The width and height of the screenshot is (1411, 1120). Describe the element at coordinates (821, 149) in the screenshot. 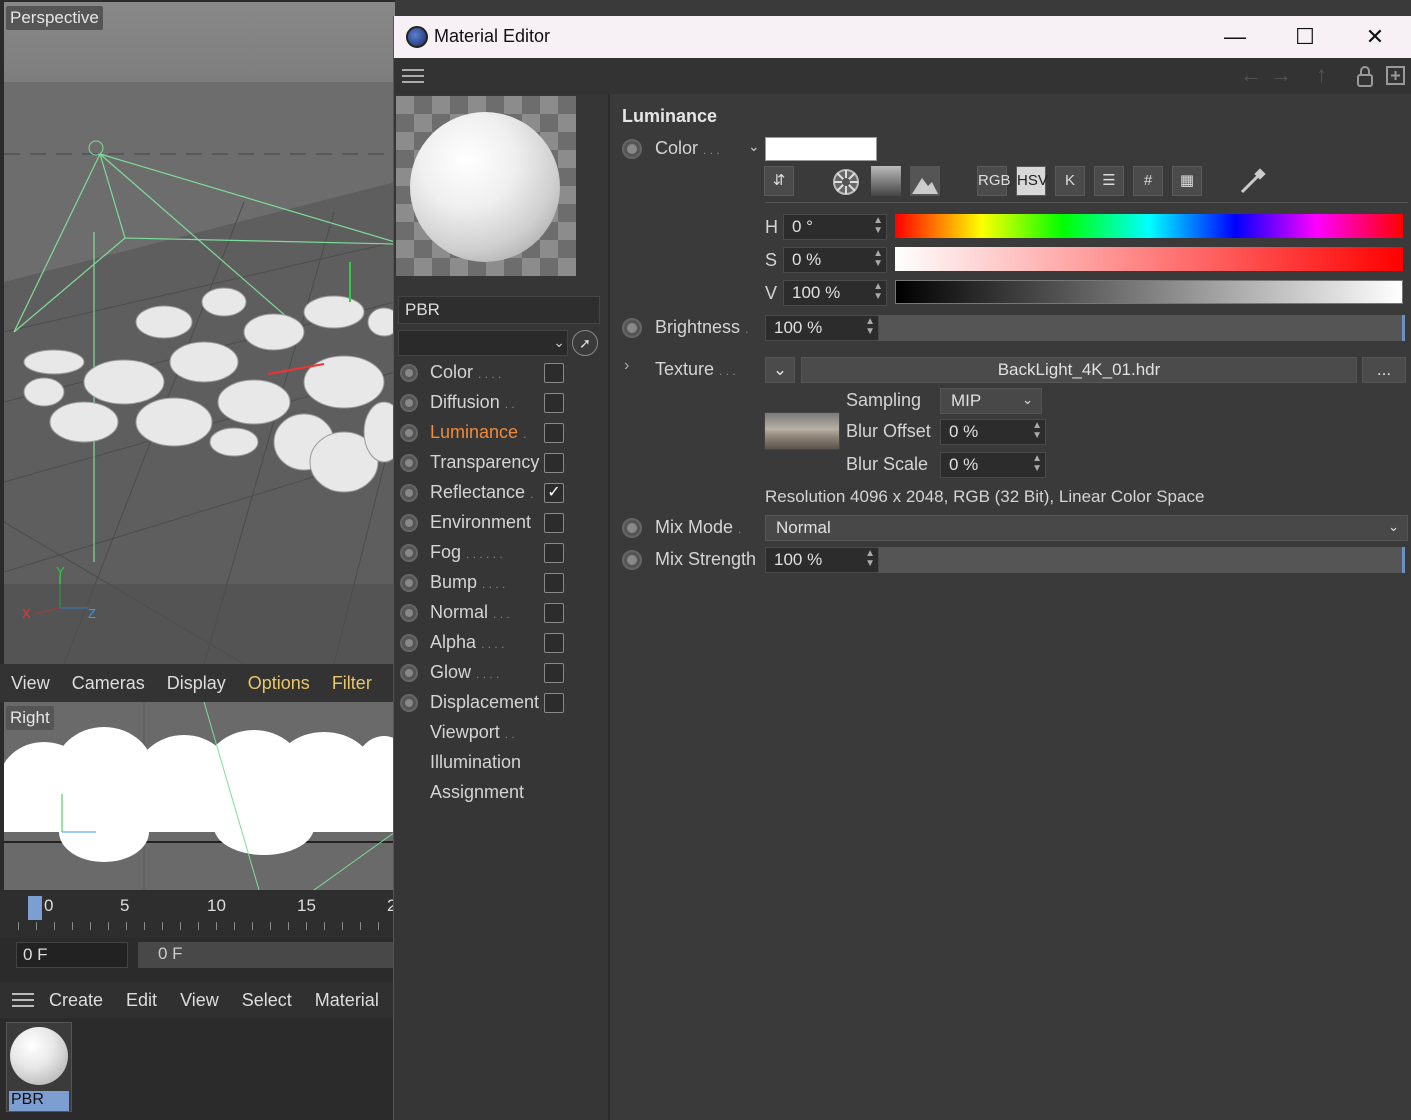

I see `color-swatch` at that location.